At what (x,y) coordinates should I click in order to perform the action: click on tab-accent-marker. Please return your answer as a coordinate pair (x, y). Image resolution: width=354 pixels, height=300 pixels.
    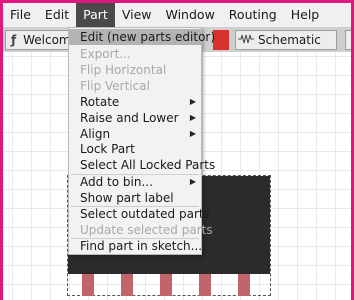
    Looking at the image, I should click on (221, 40).